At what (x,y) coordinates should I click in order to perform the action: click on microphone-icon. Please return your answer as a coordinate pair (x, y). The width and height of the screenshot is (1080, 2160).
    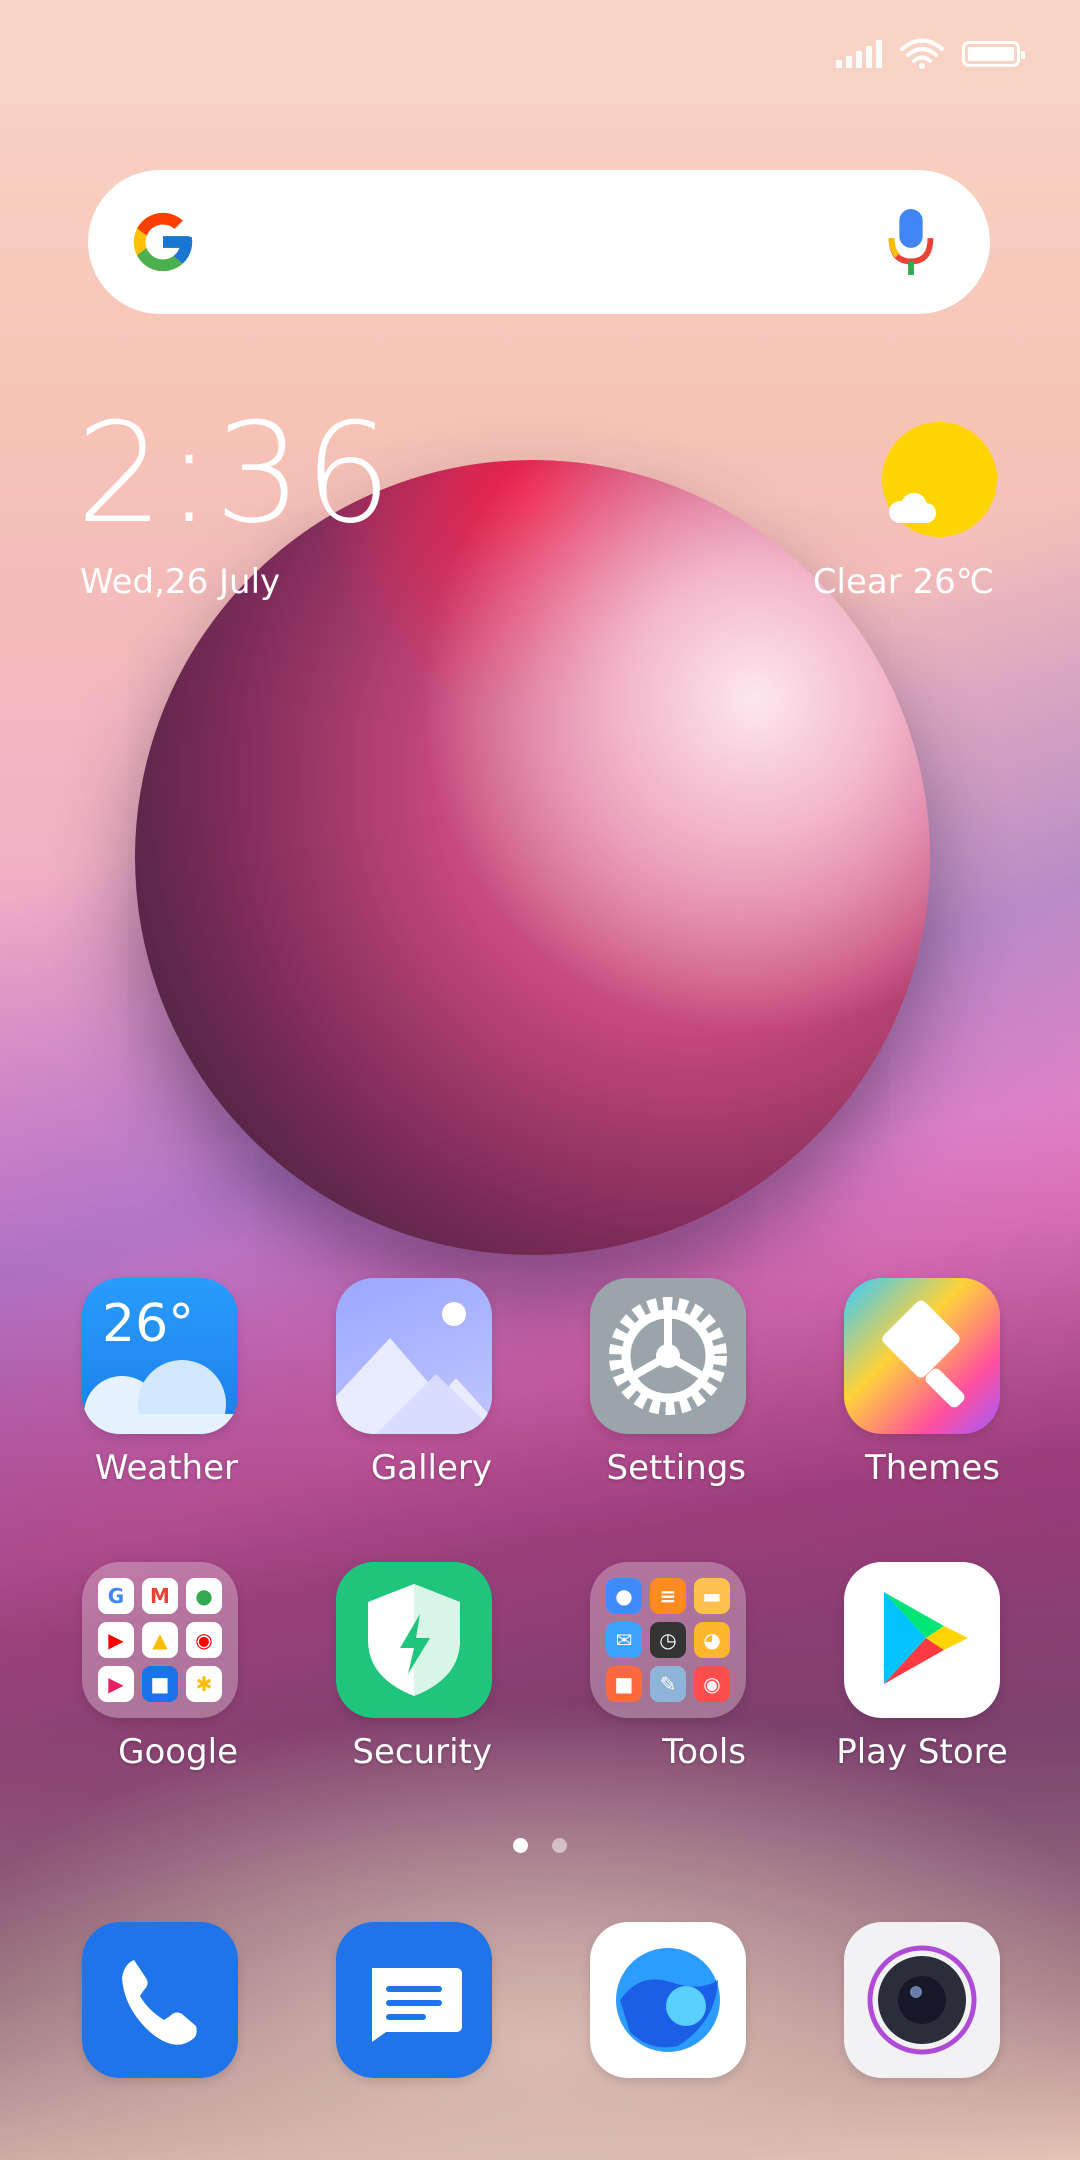
    Looking at the image, I should click on (911, 242).